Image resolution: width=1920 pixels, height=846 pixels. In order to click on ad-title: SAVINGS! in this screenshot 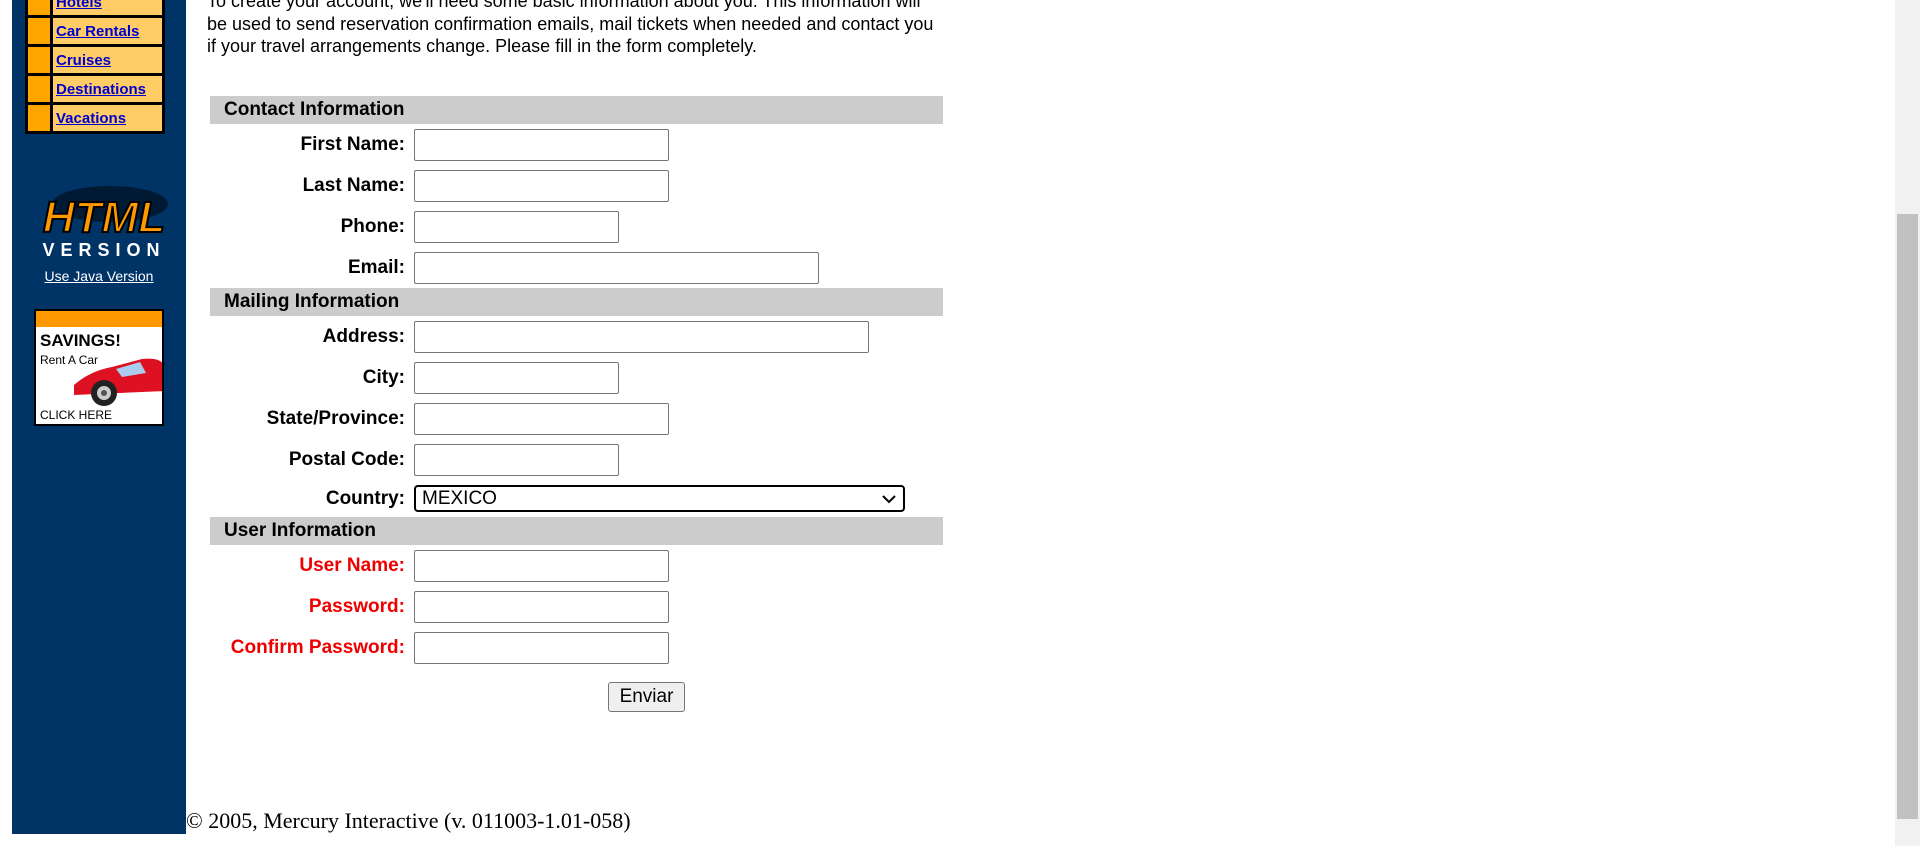, I will do `click(80, 340)`.